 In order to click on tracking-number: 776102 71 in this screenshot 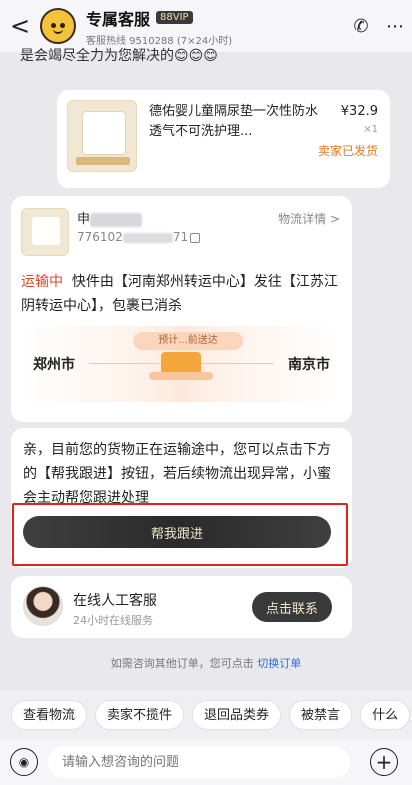, I will do `click(139, 237)`.